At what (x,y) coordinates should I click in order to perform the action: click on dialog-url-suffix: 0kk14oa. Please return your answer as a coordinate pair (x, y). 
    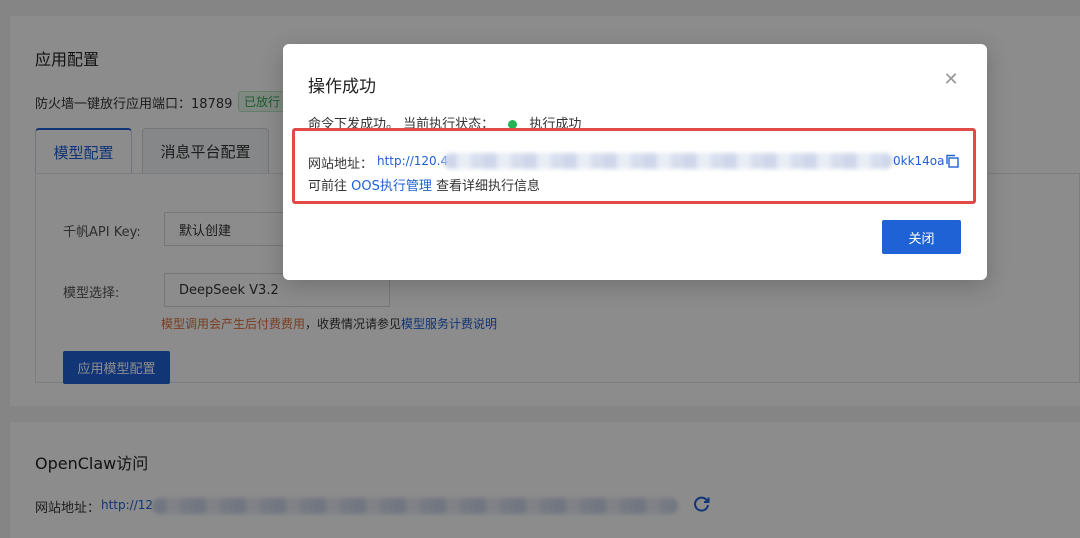
    Looking at the image, I should click on (919, 161).